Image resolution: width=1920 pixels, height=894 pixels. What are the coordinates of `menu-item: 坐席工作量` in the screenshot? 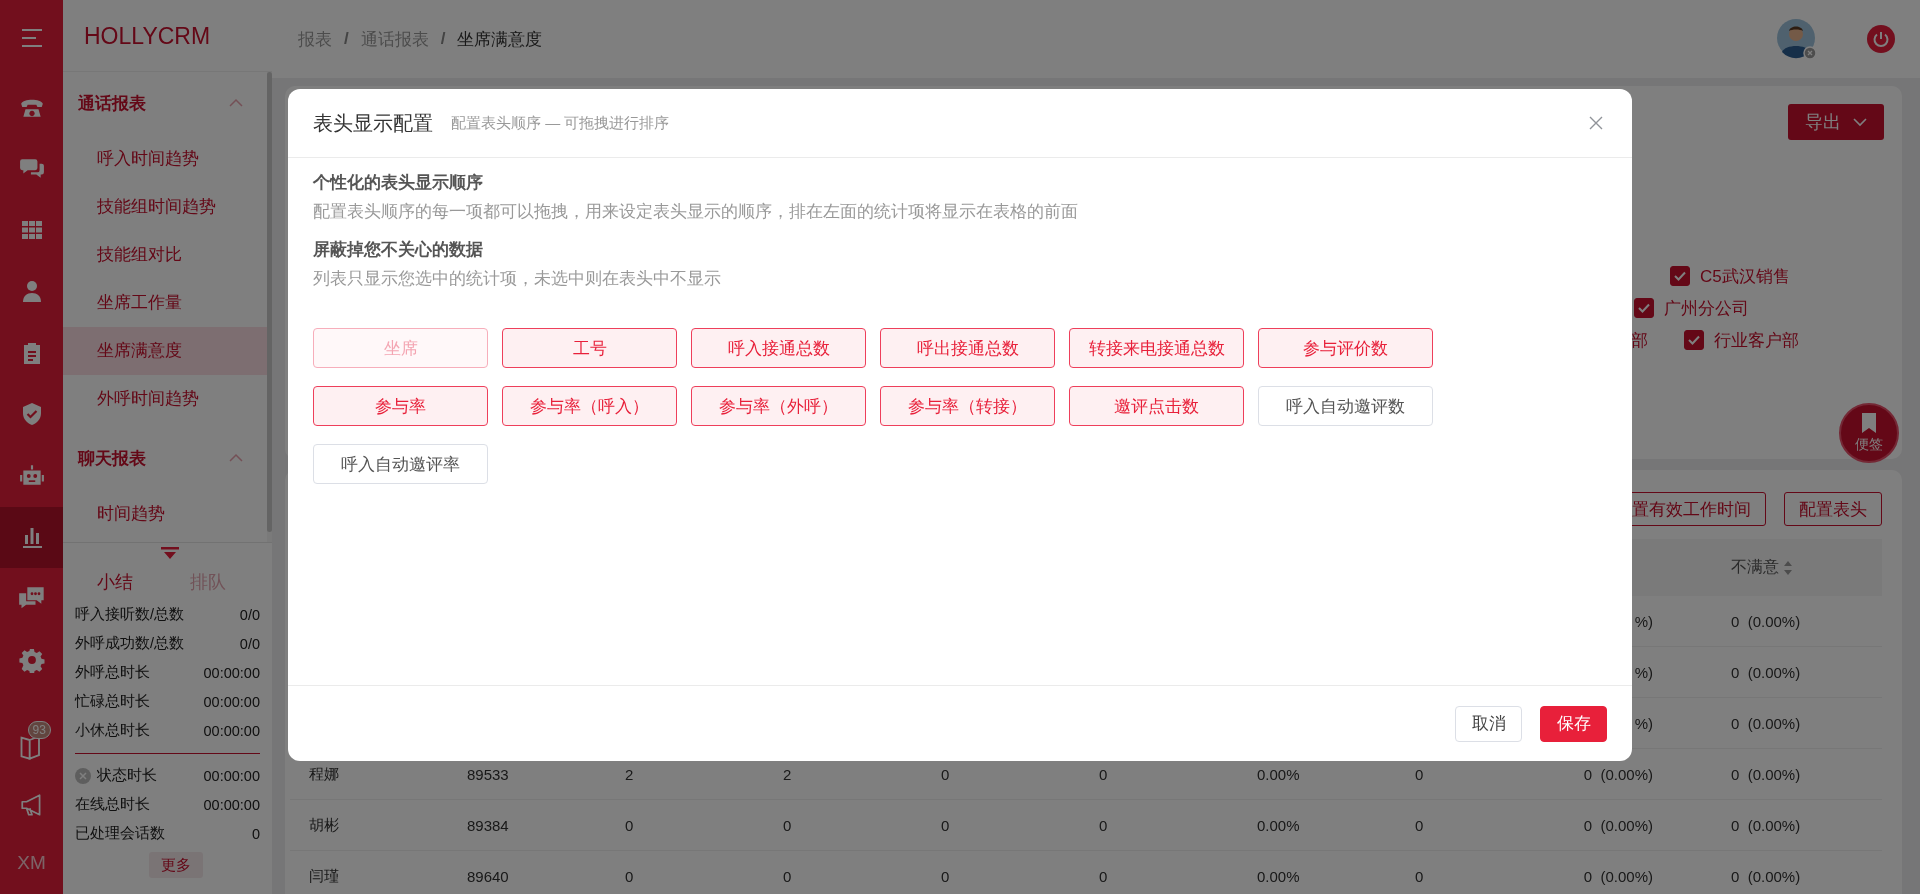 It's located at (165, 303).